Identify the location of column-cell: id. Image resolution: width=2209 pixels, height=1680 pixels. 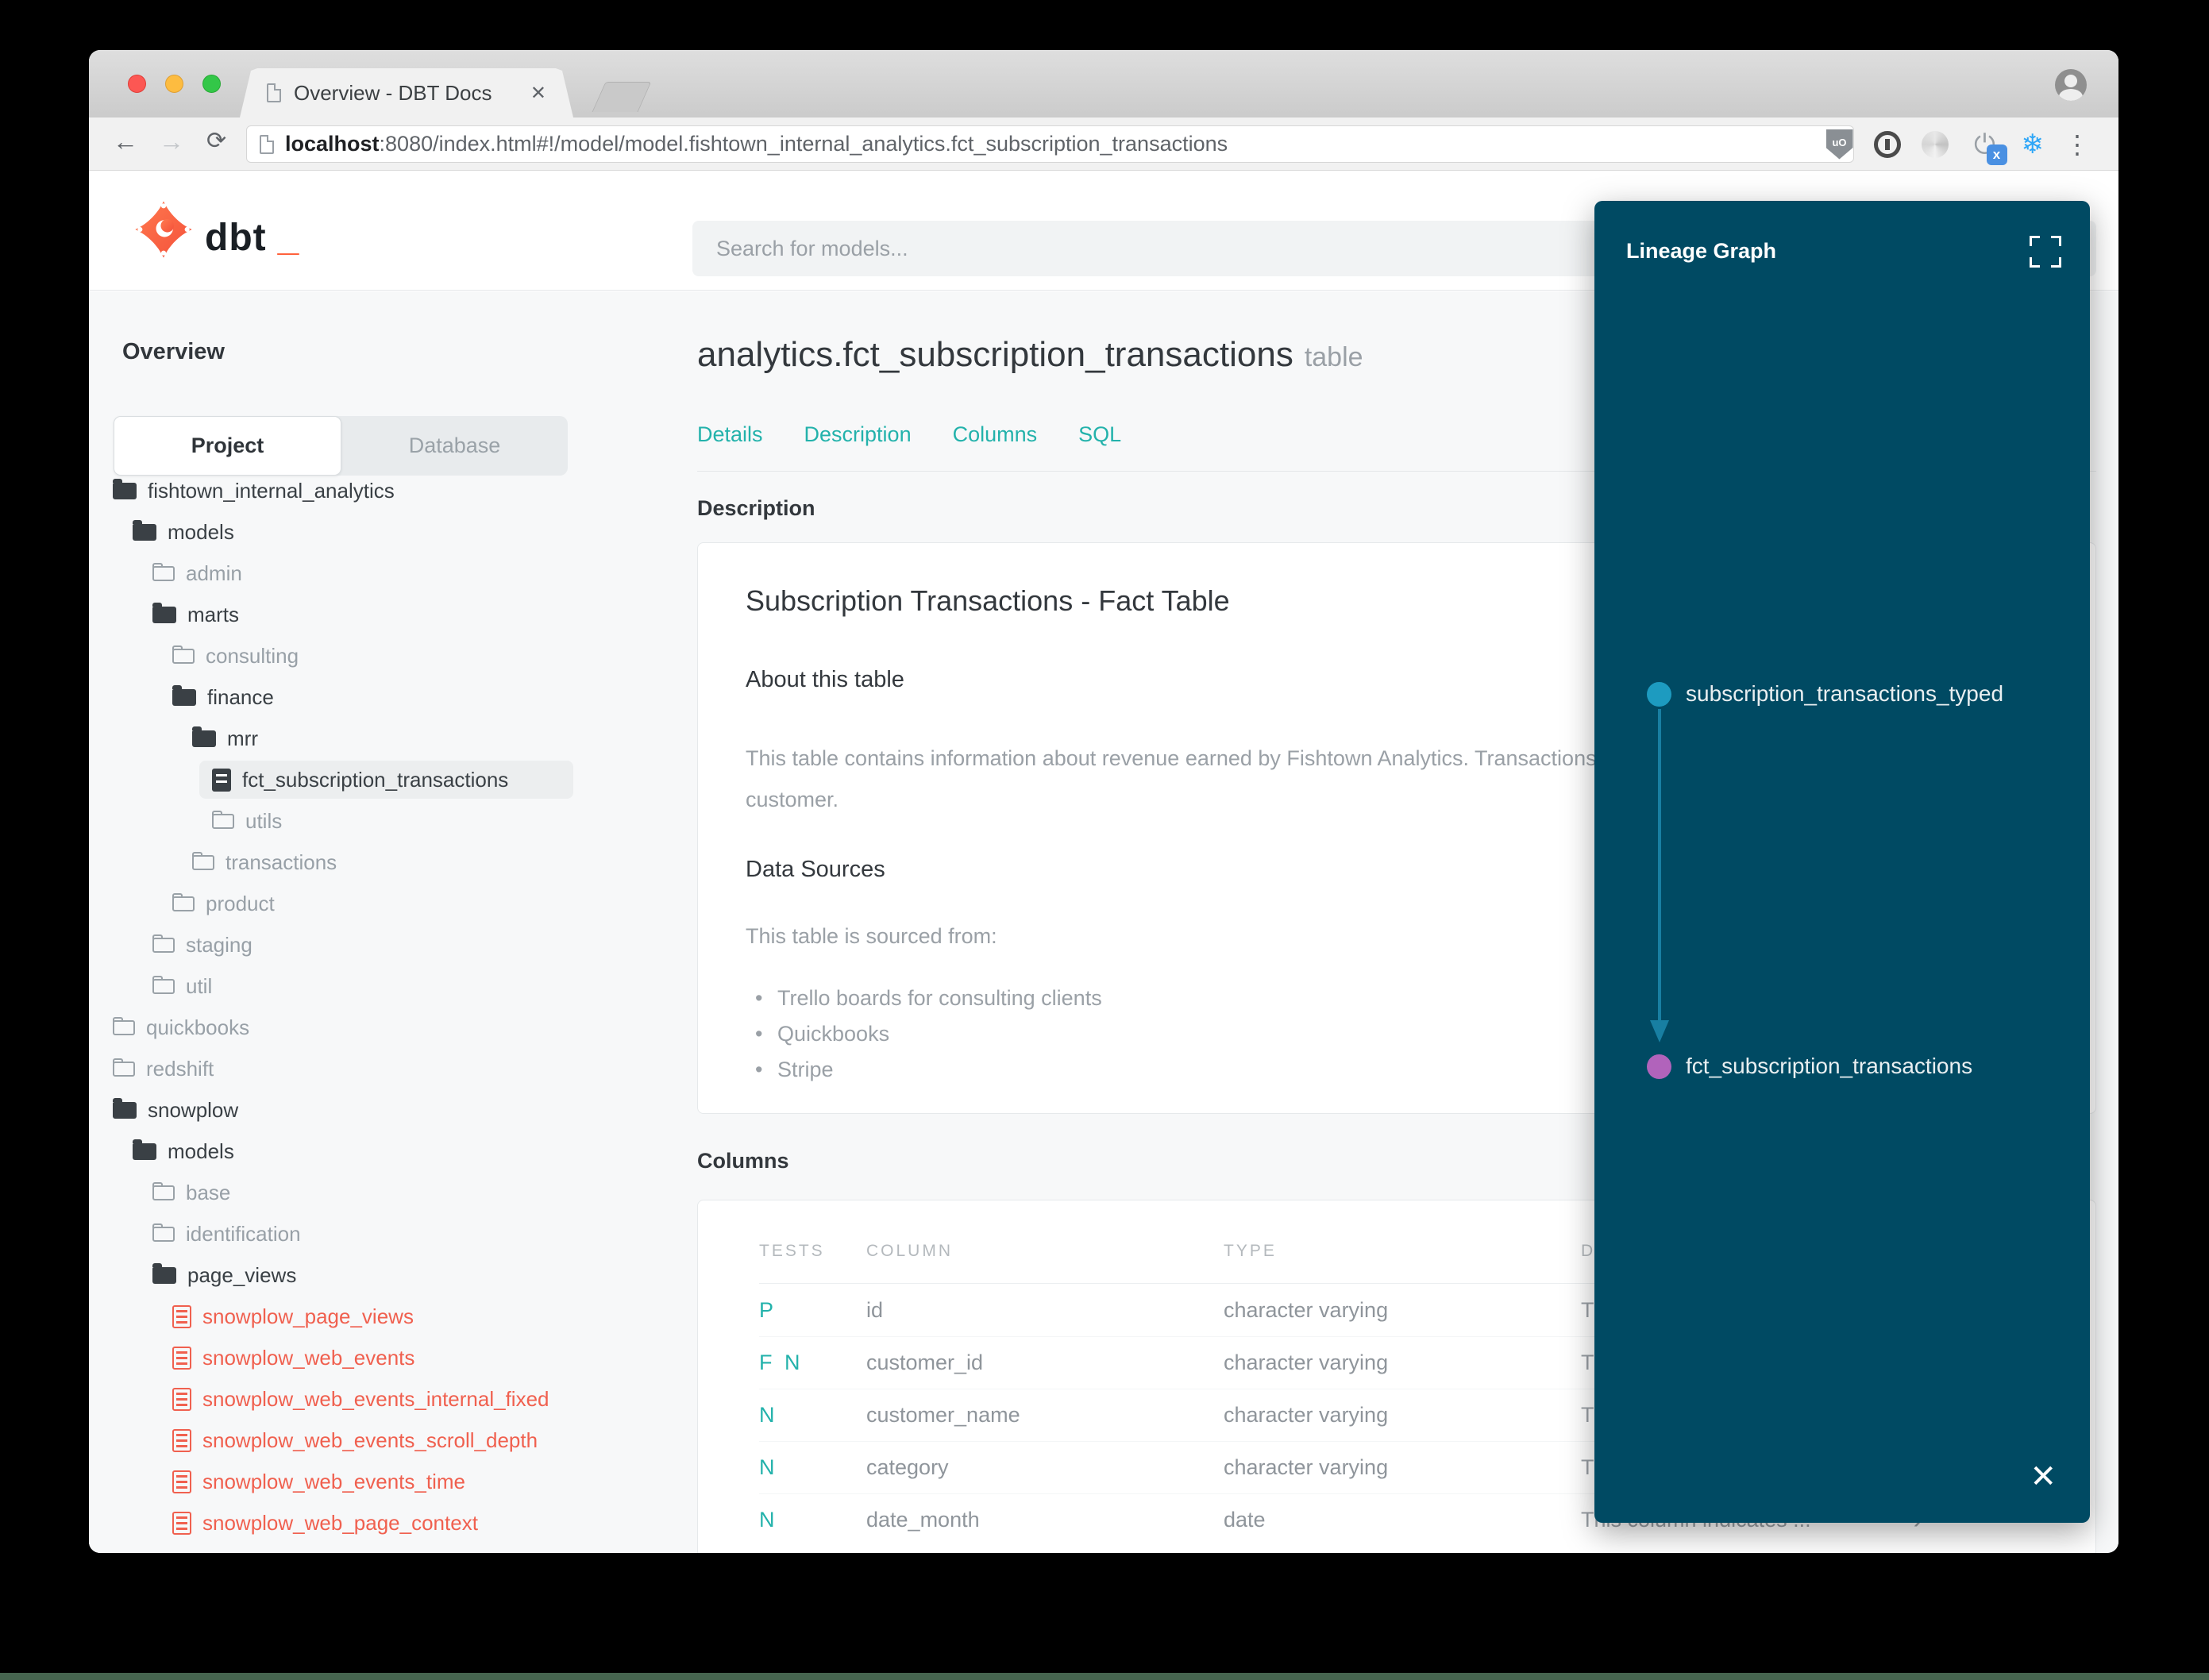
(875, 1309).